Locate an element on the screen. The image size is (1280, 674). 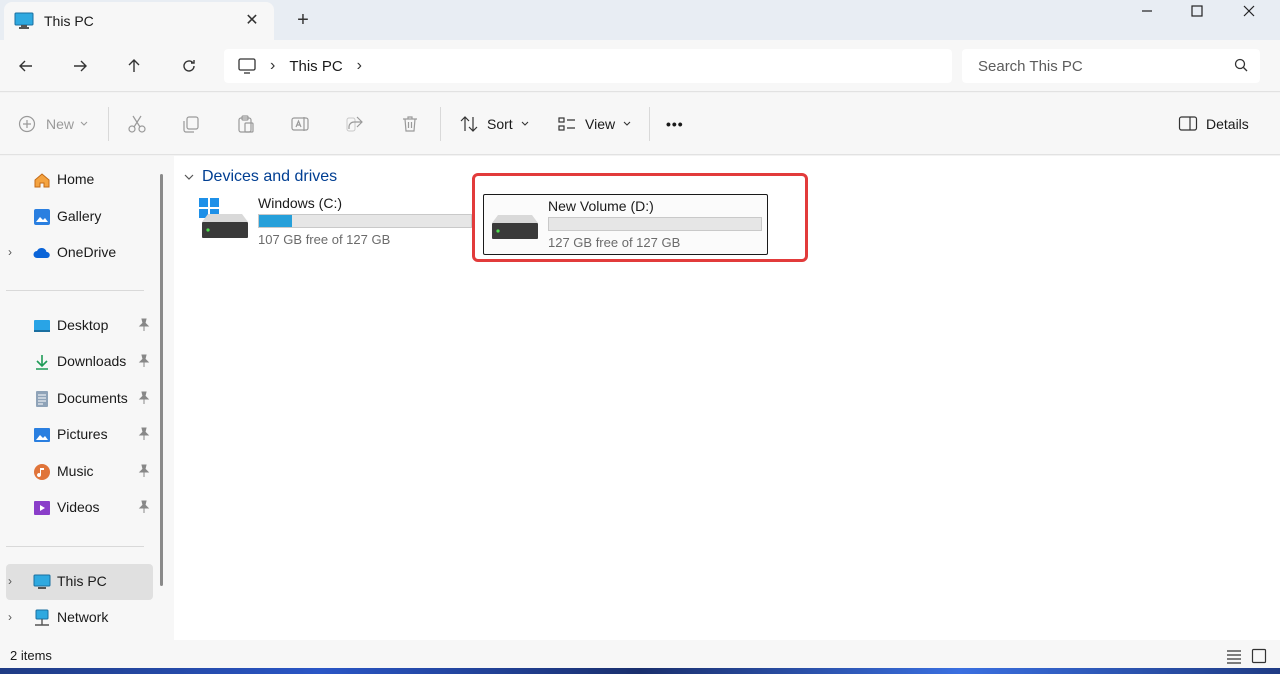
view-label: View is located at coordinates (600, 124).